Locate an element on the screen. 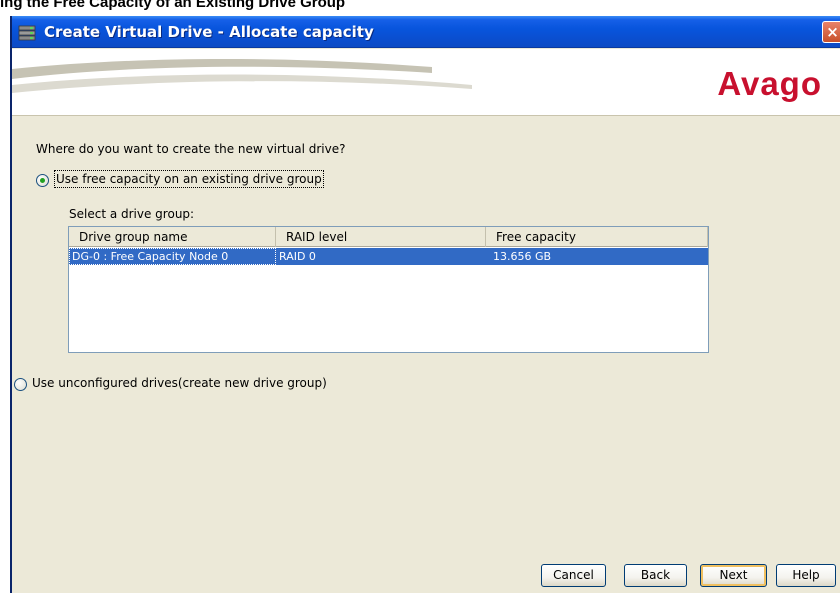  close-button: × is located at coordinates (831, 32).